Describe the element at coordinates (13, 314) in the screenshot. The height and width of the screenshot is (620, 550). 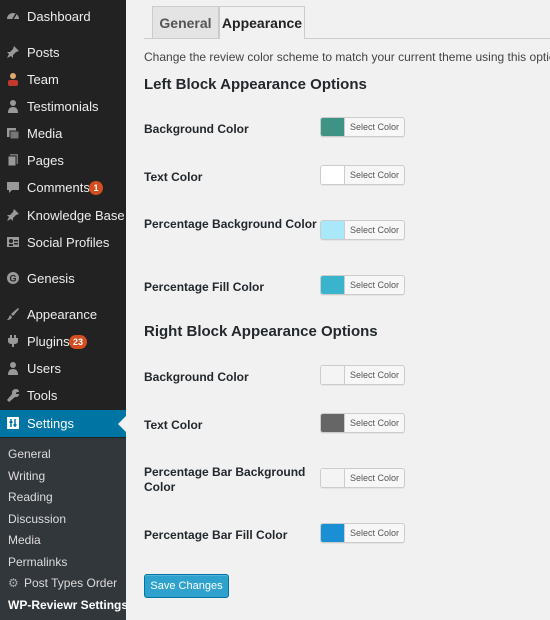
I see `brush-icon` at that location.